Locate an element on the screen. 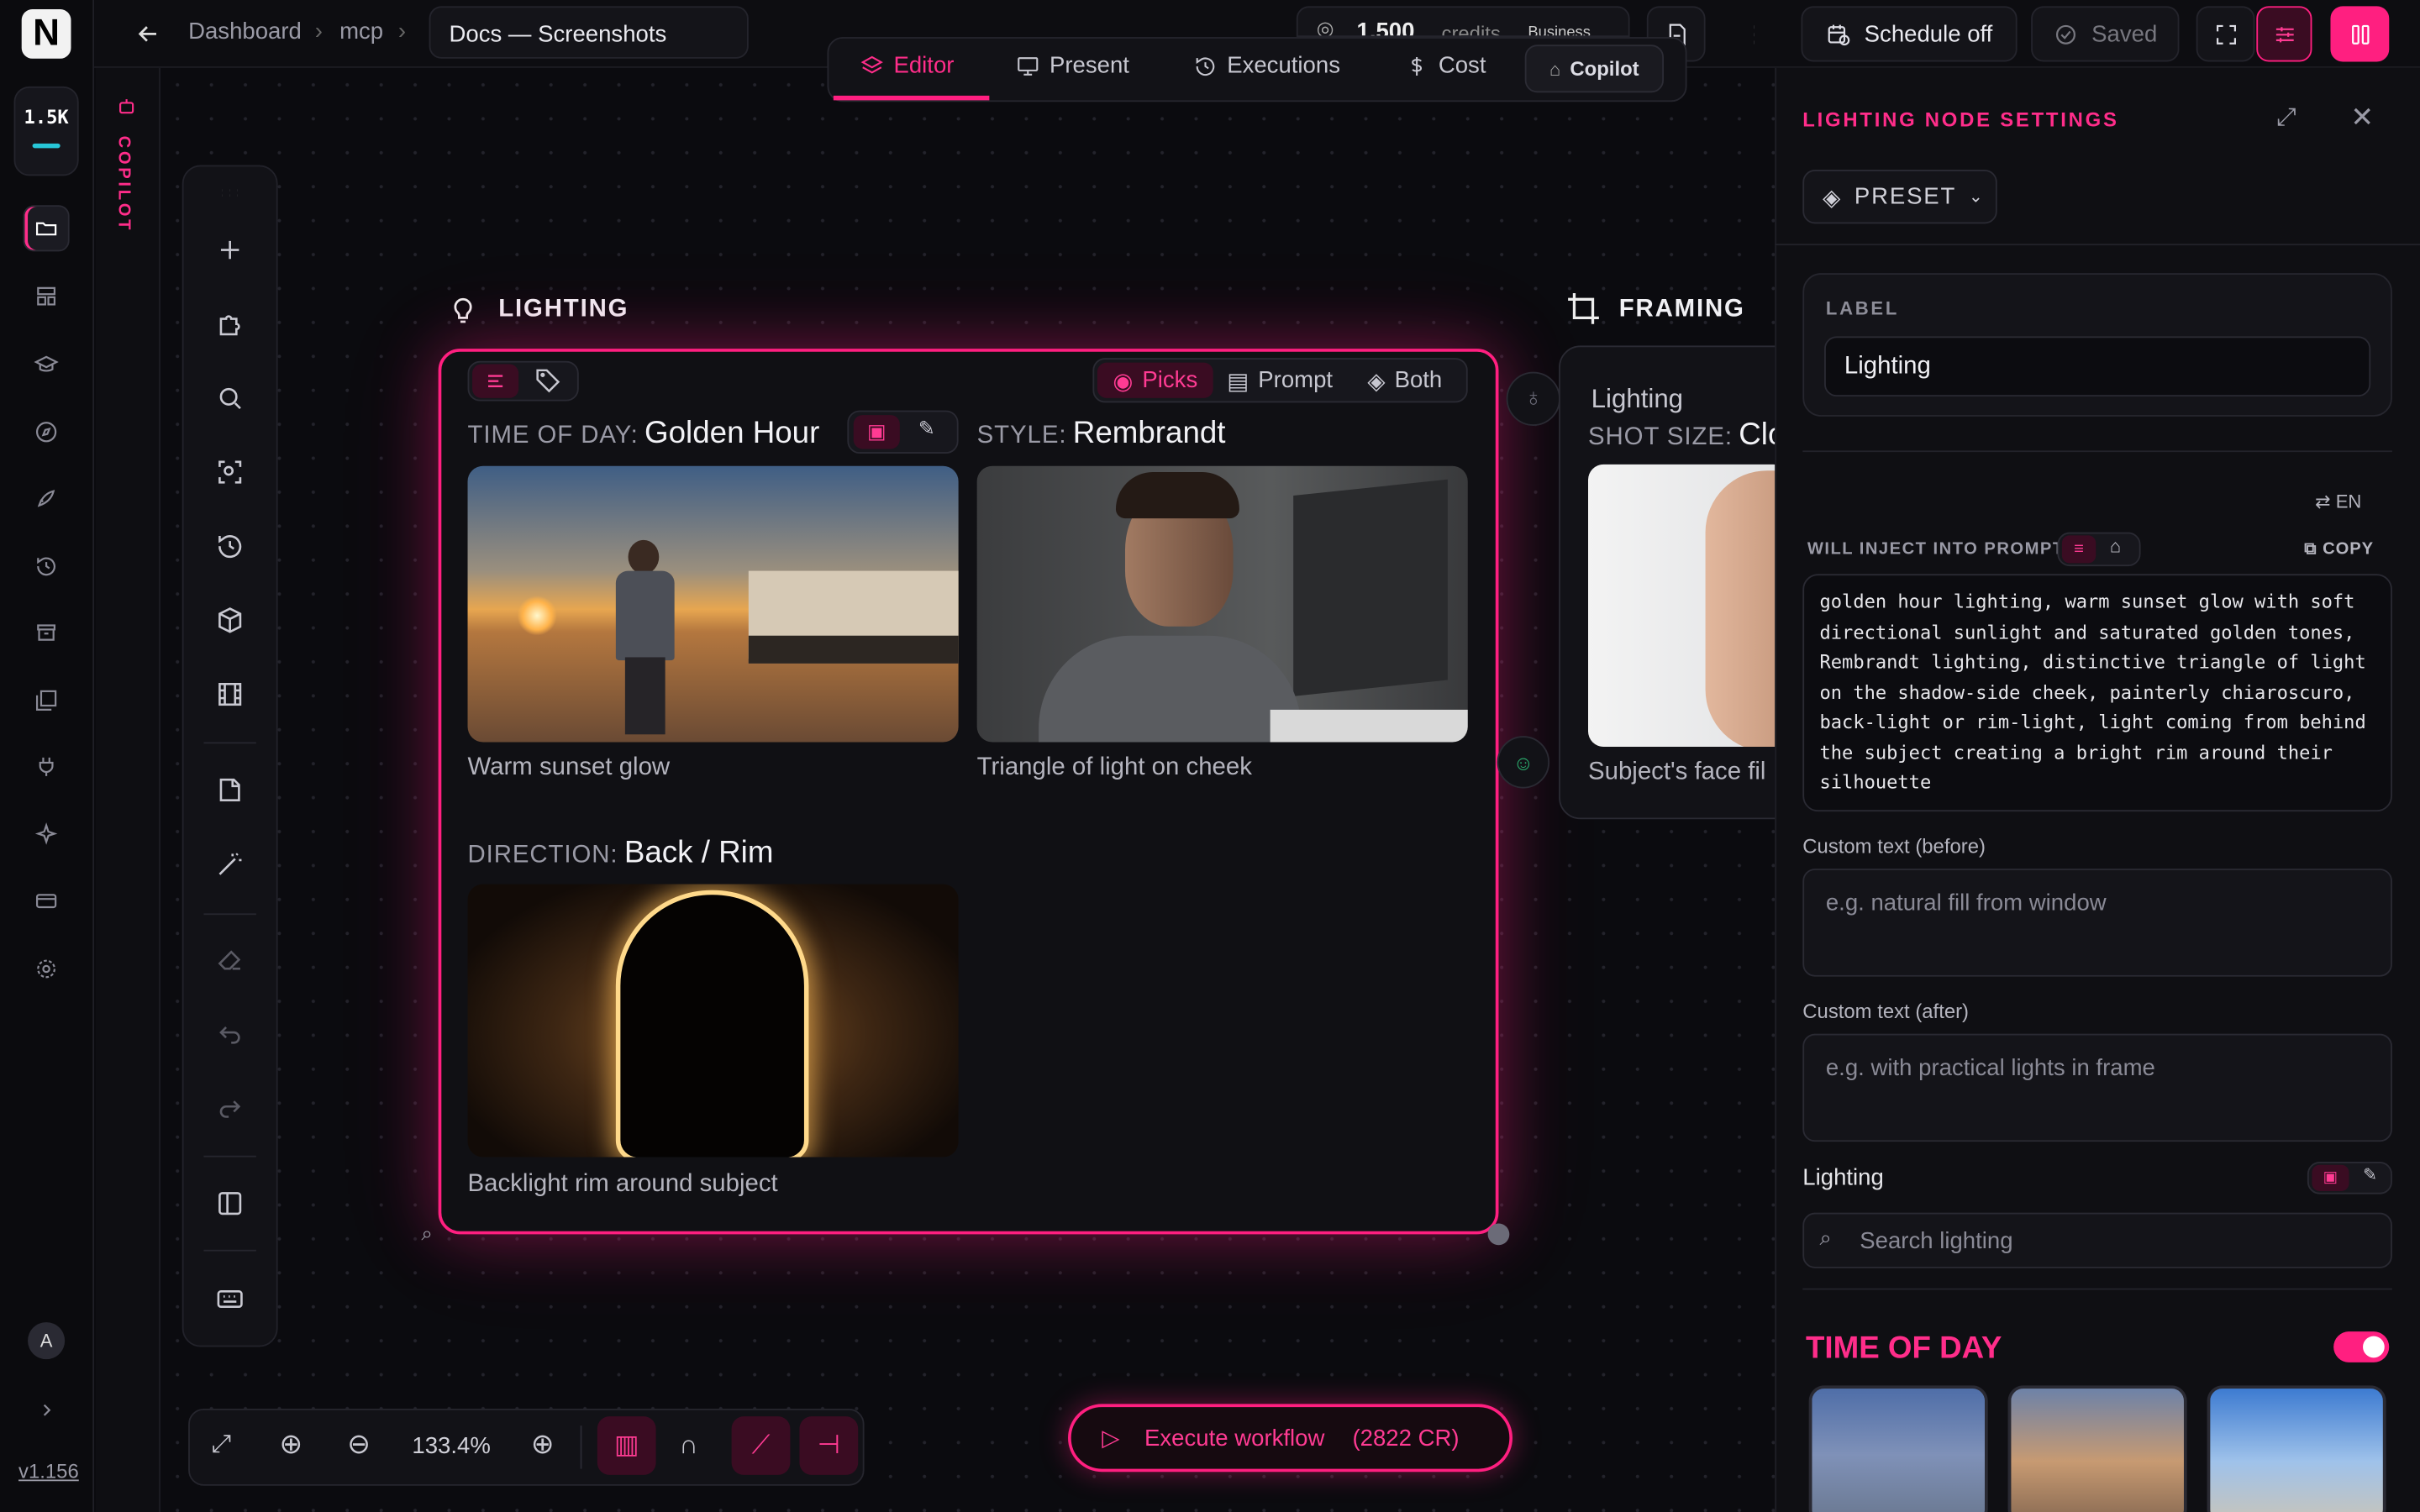 The height and width of the screenshot is (1512, 2420). magic-wand-icon is located at coordinates (230, 864).